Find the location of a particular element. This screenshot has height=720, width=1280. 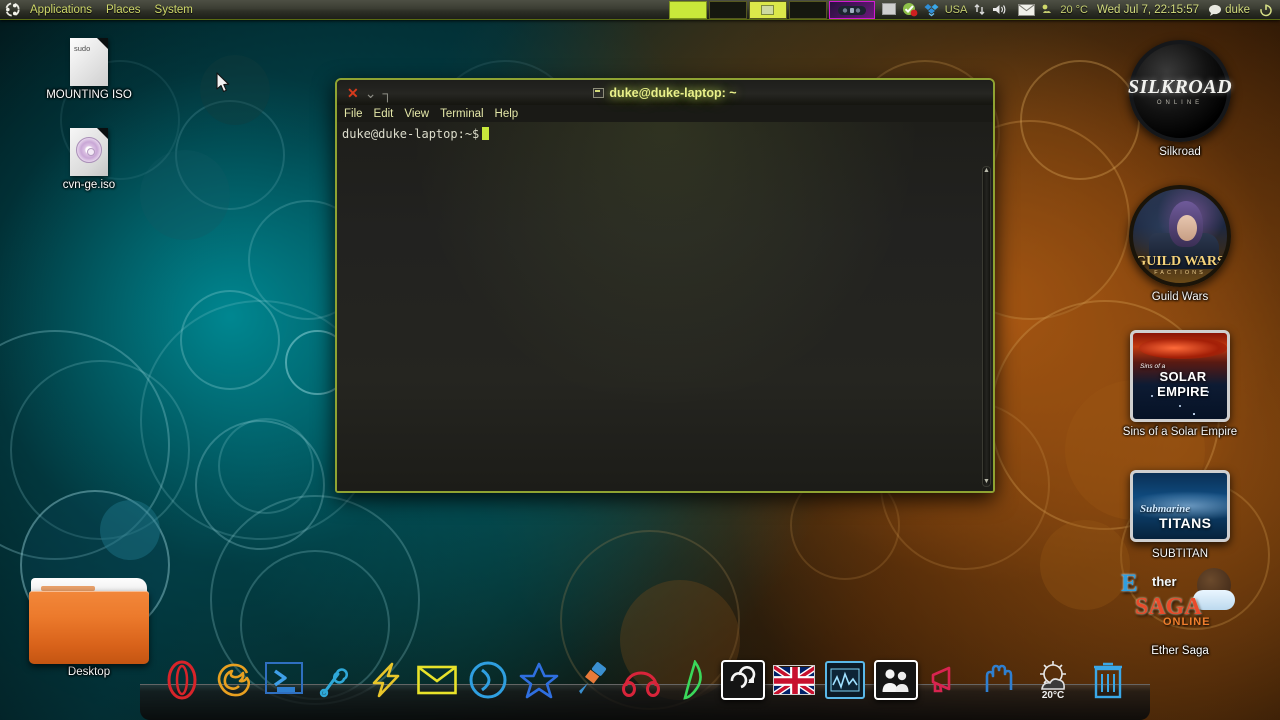

dock: 20°C is located at coordinates (645, 684).